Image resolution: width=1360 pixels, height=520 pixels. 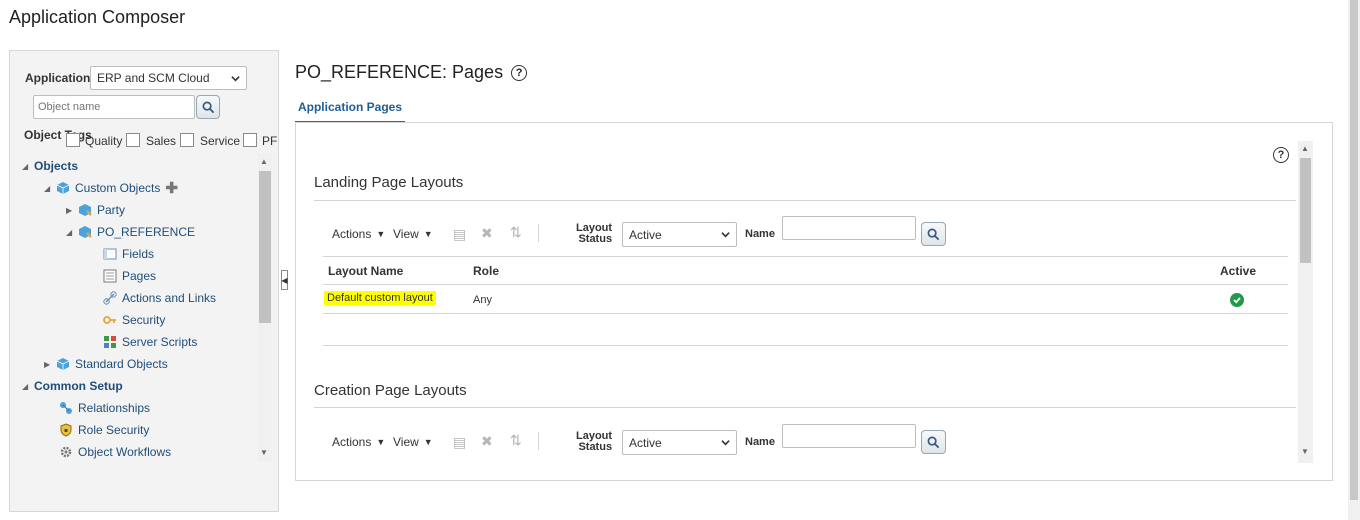 I want to click on tree-scrollbar-thumb, so click(x=265, y=247).